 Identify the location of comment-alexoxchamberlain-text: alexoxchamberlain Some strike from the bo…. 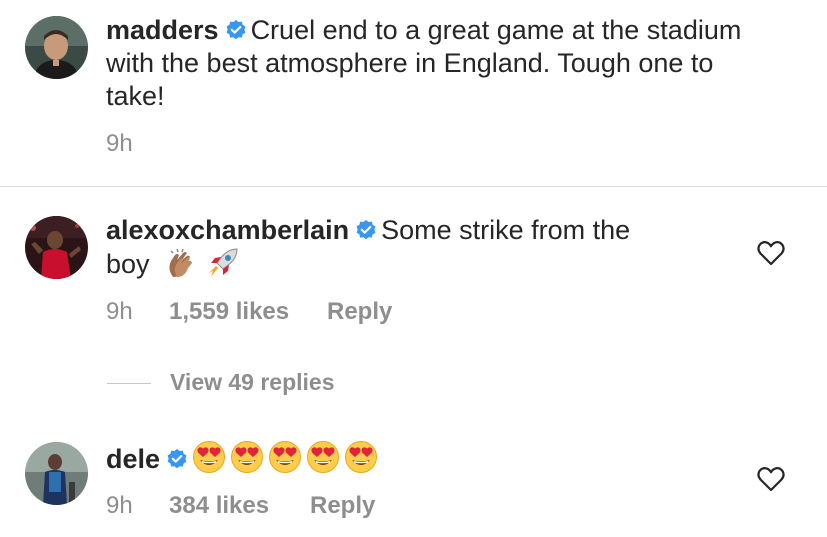
(406, 247).